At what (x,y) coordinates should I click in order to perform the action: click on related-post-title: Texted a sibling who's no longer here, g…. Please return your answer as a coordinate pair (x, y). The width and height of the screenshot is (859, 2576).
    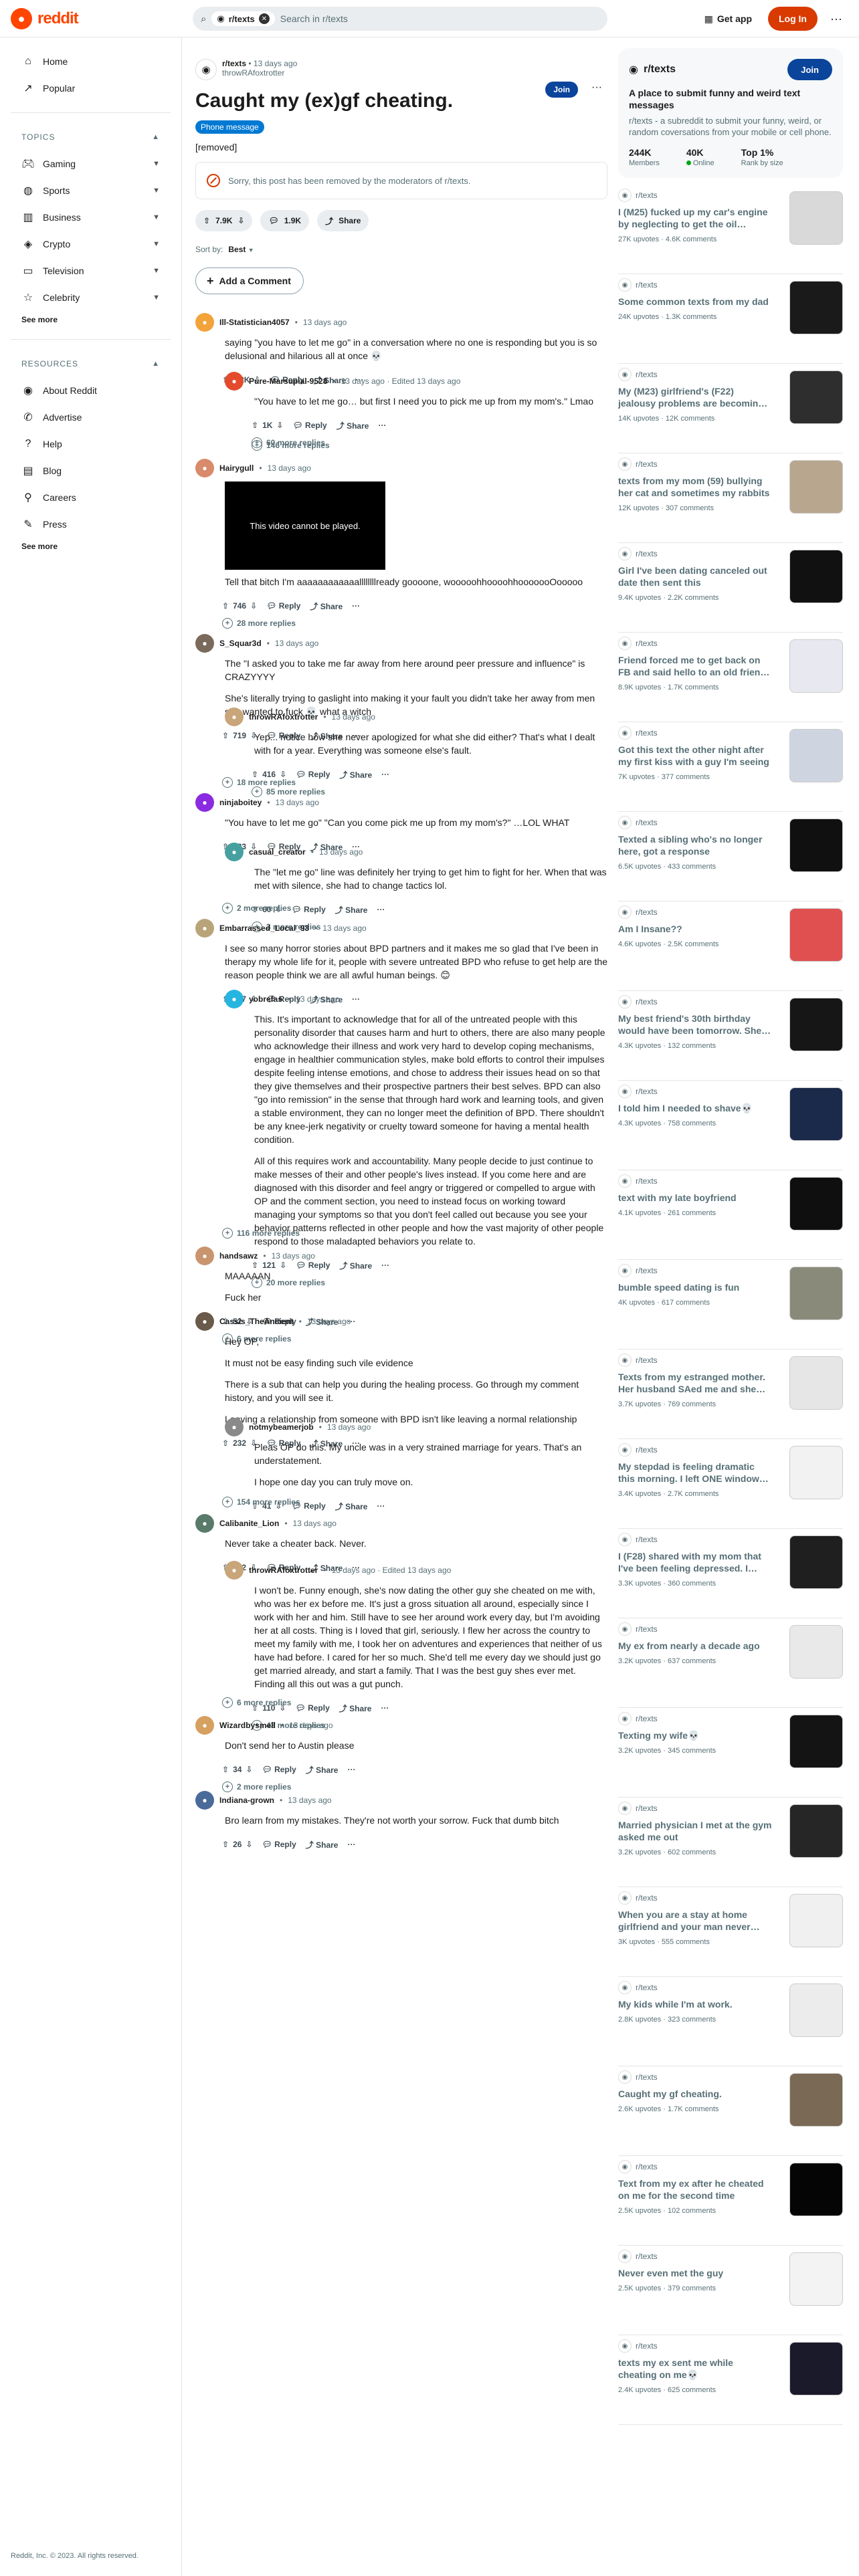
    Looking at the image, I should click on (695, 845).